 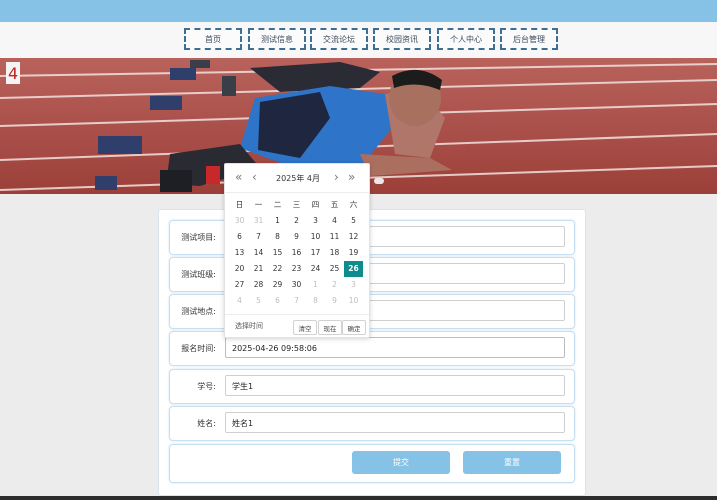 What do you see at coordinates (258, 269) in the screenshot?
I see `calendar-day: 21` at bounding box center [258, 269].